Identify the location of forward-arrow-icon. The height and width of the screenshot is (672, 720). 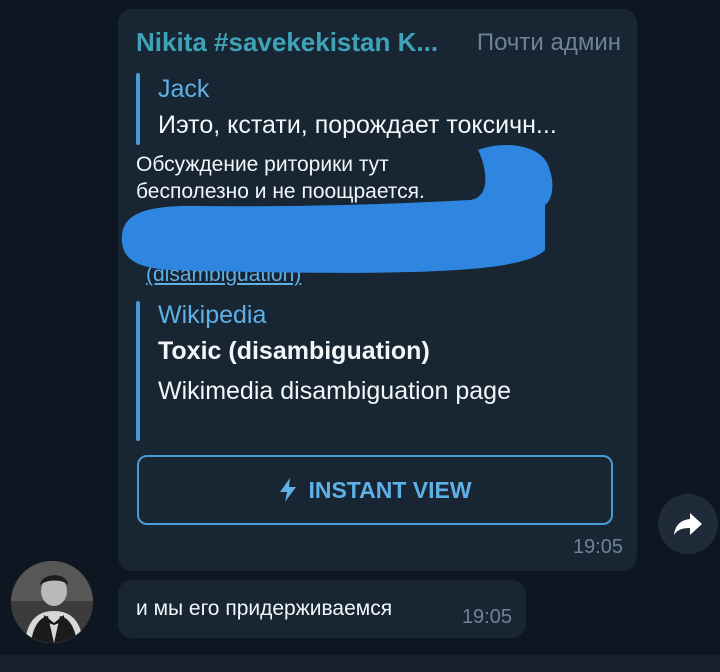
(688, 524).